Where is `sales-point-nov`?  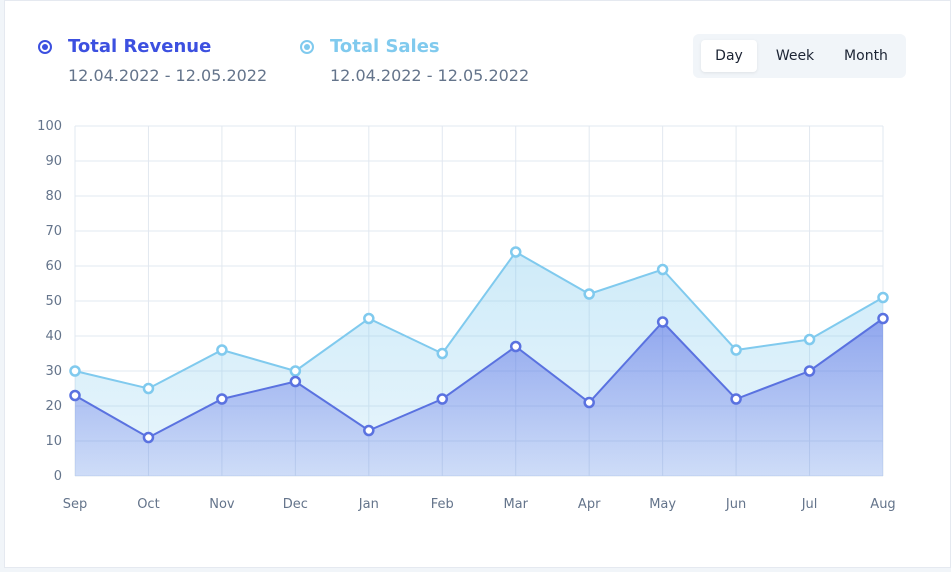
sales-point-nov is located at coordinates (222, 350).